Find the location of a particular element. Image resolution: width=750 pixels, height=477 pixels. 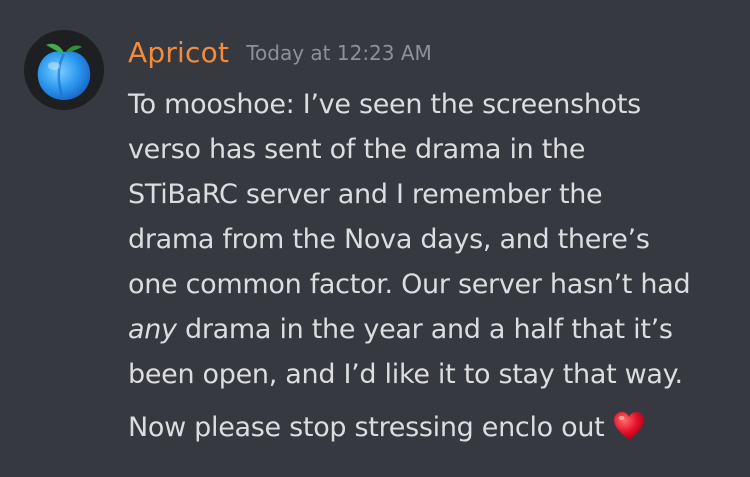

message-line-text: Now please stop stressing enclo out is located at coordinates (366, 427).